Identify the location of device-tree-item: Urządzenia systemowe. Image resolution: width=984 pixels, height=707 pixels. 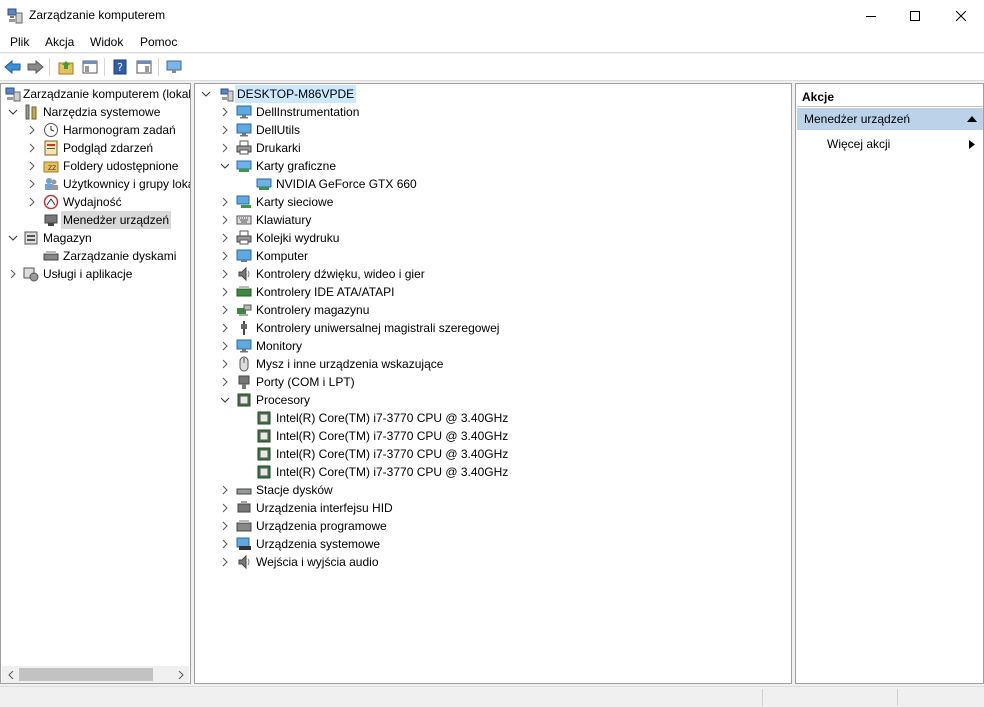
(309, 544).